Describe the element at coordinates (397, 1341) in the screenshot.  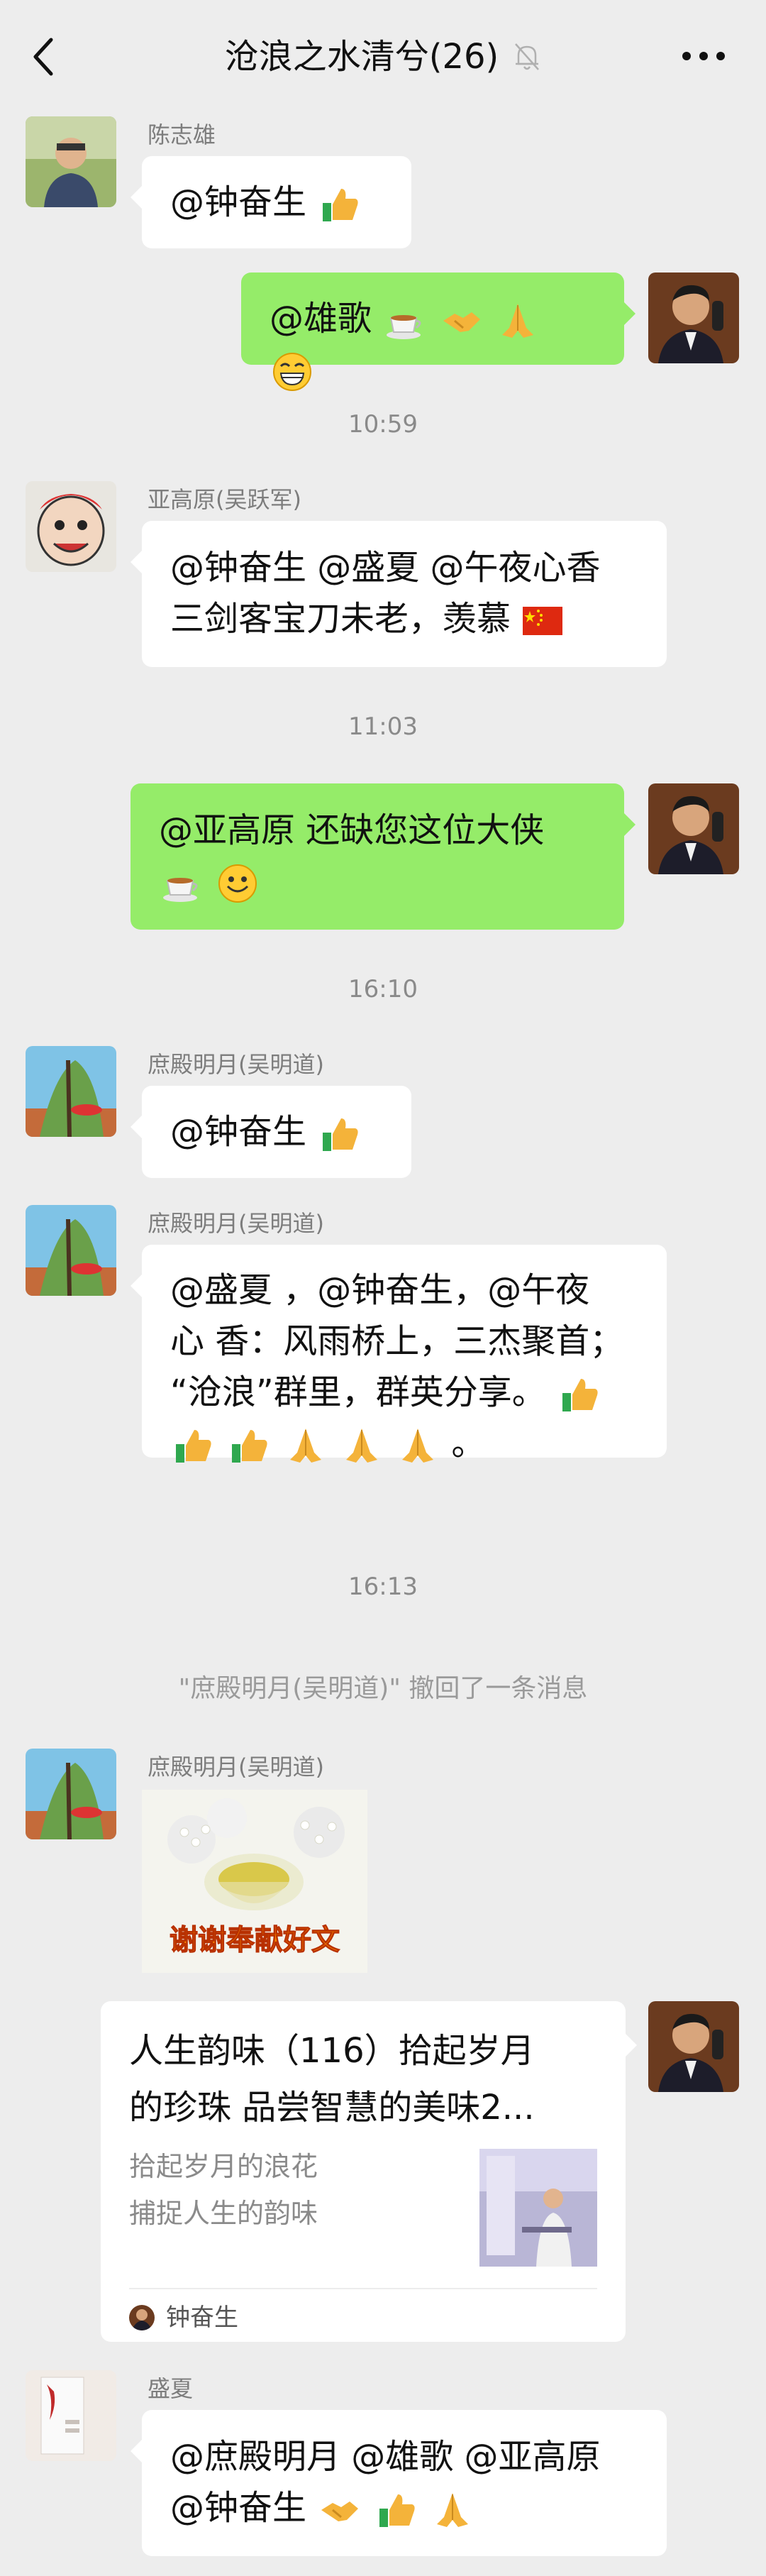
I see `message-text-line: 心 香：风雨桥上，三杰聚首；` at that location.